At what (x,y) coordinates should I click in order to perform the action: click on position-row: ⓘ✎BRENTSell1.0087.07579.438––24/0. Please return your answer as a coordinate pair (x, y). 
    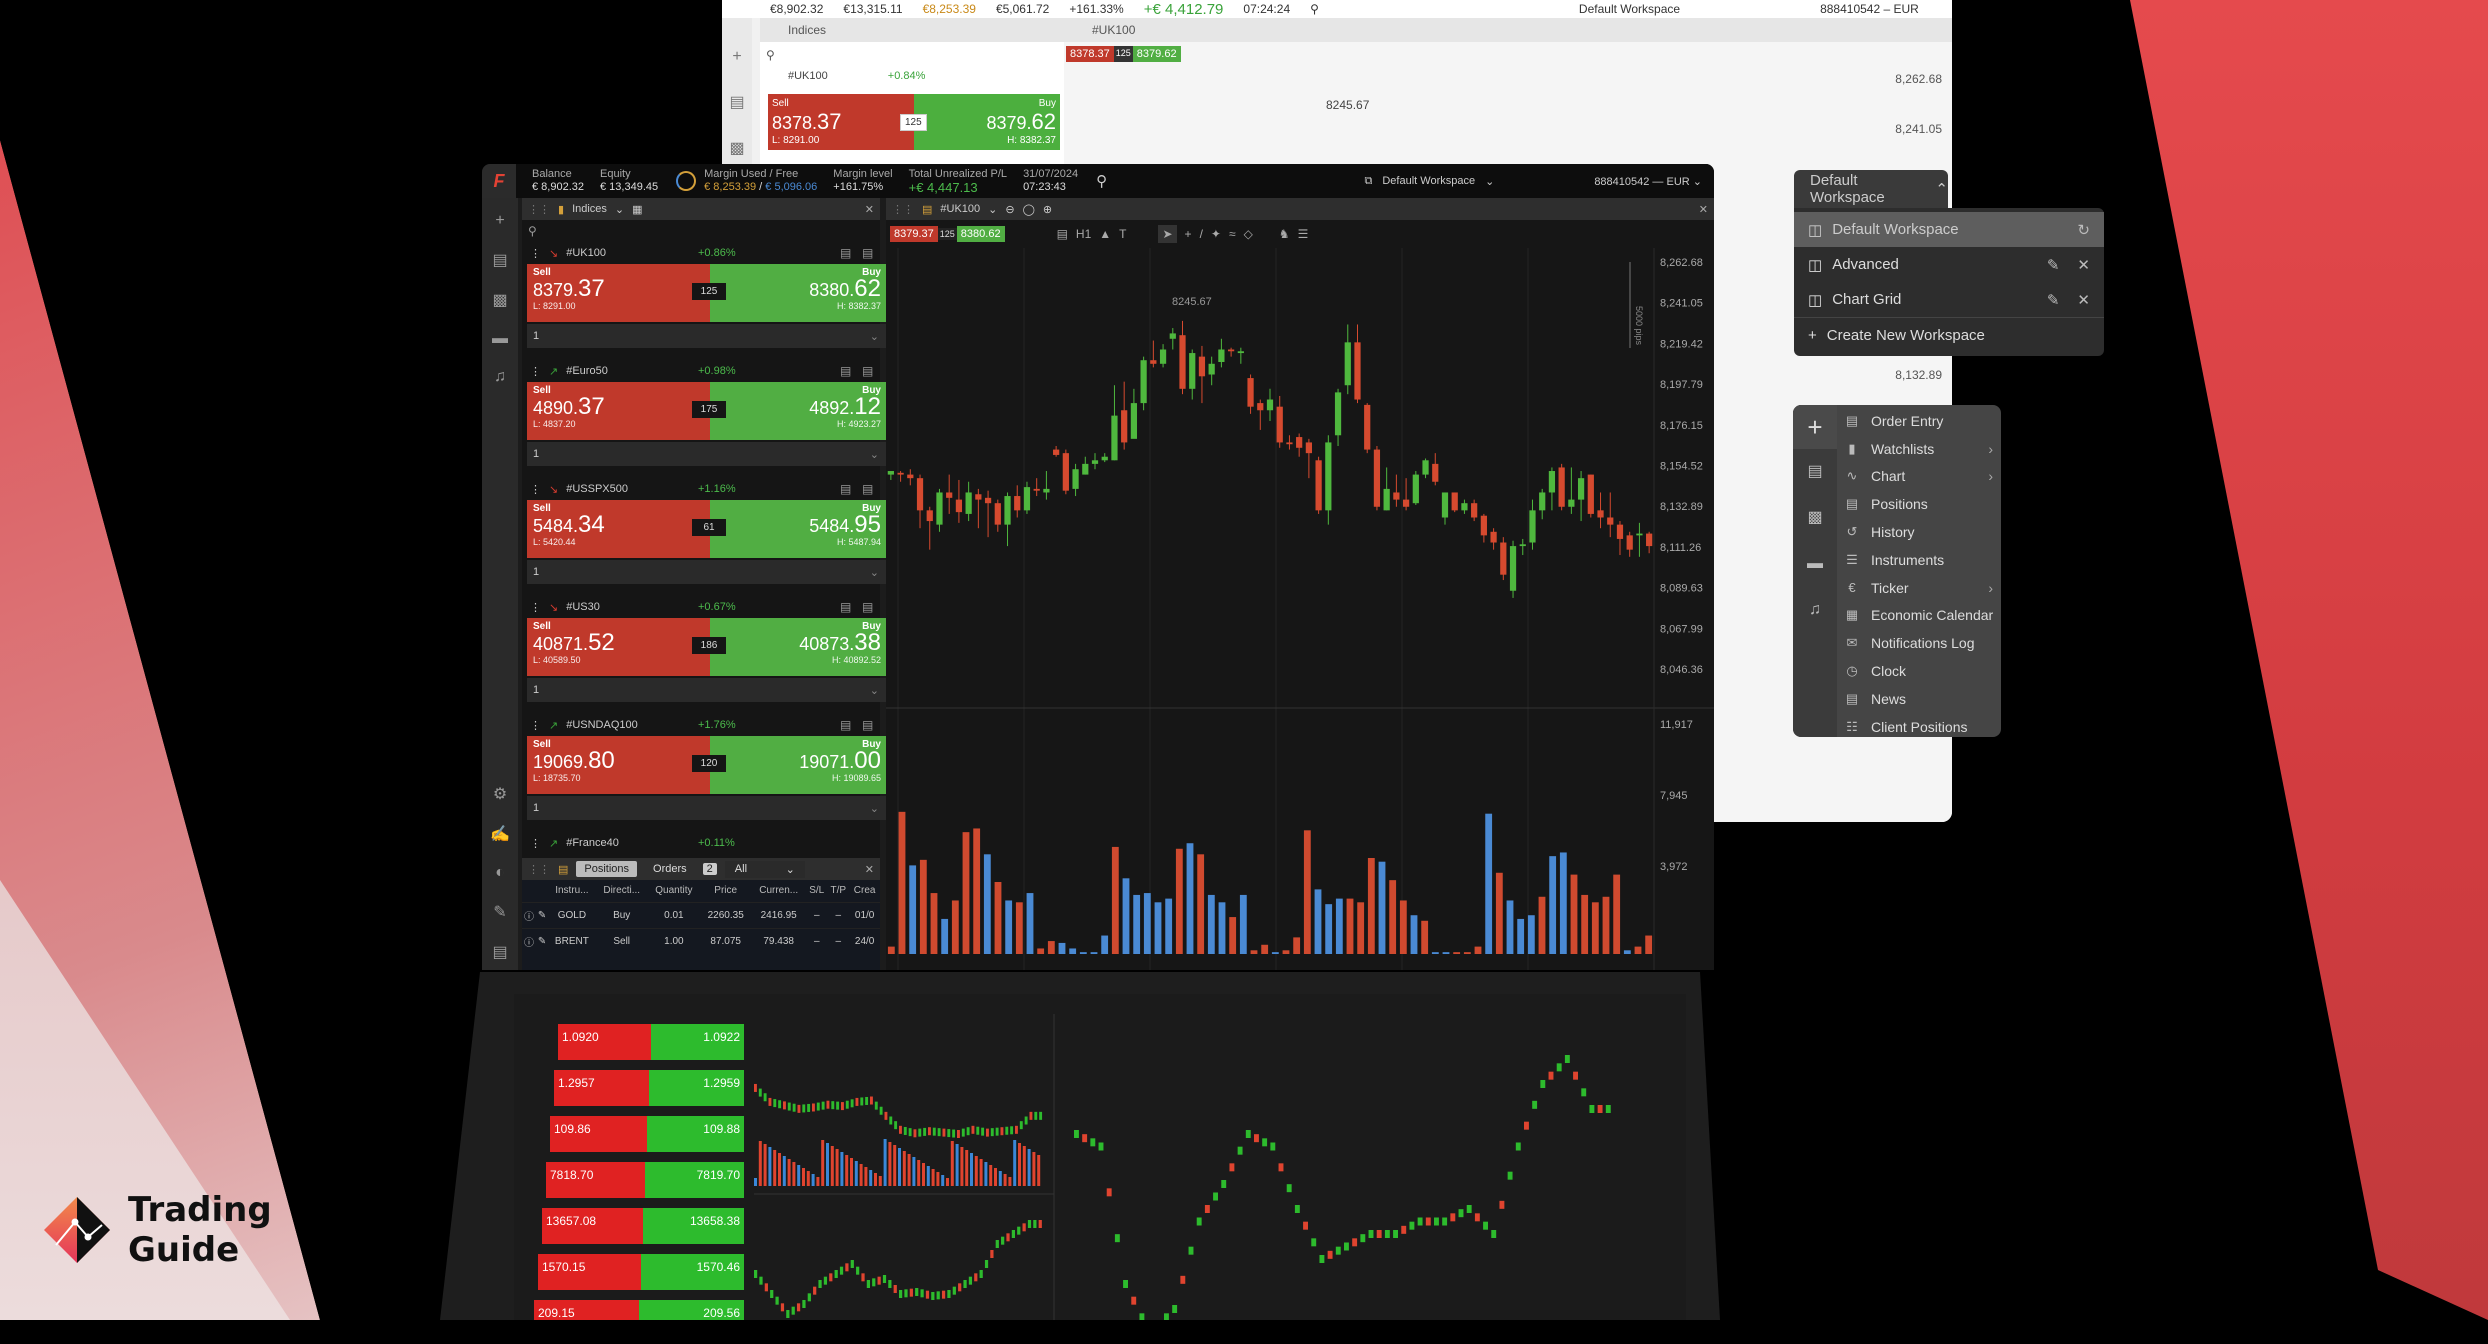
    Looking at the image, I should click on (701, 941).